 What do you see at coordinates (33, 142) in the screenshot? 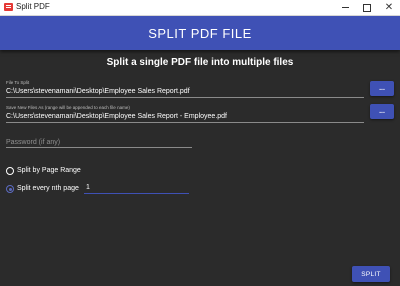
I see `password-field: Password (if any)` at bounding box center [33, 142].